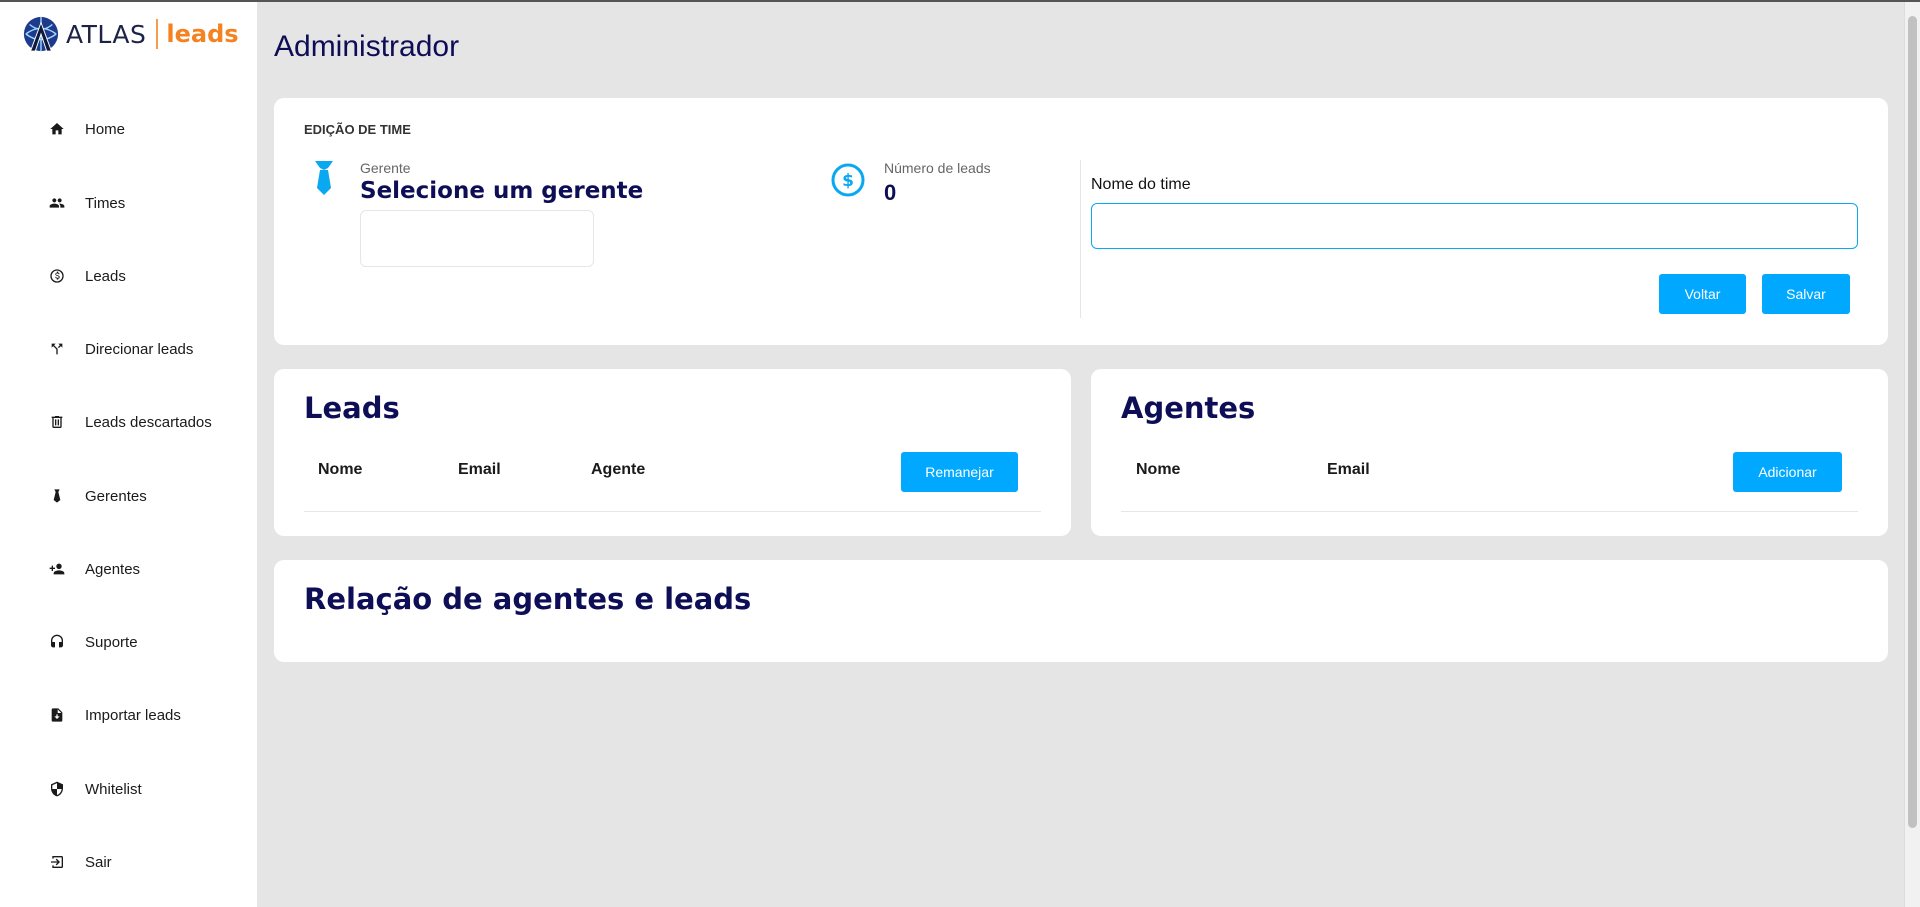  What do you see at coordinates (105, 203) in the screenshot?
I see `sidebar-item-label: Times` at bounding box center [105, 203].